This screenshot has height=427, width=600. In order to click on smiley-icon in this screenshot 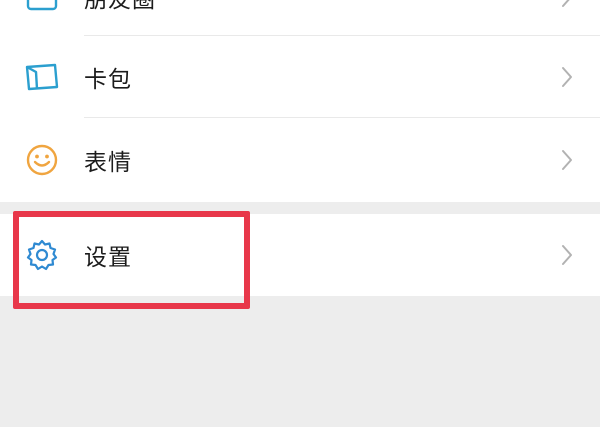, I will do `click(42, 160)`.